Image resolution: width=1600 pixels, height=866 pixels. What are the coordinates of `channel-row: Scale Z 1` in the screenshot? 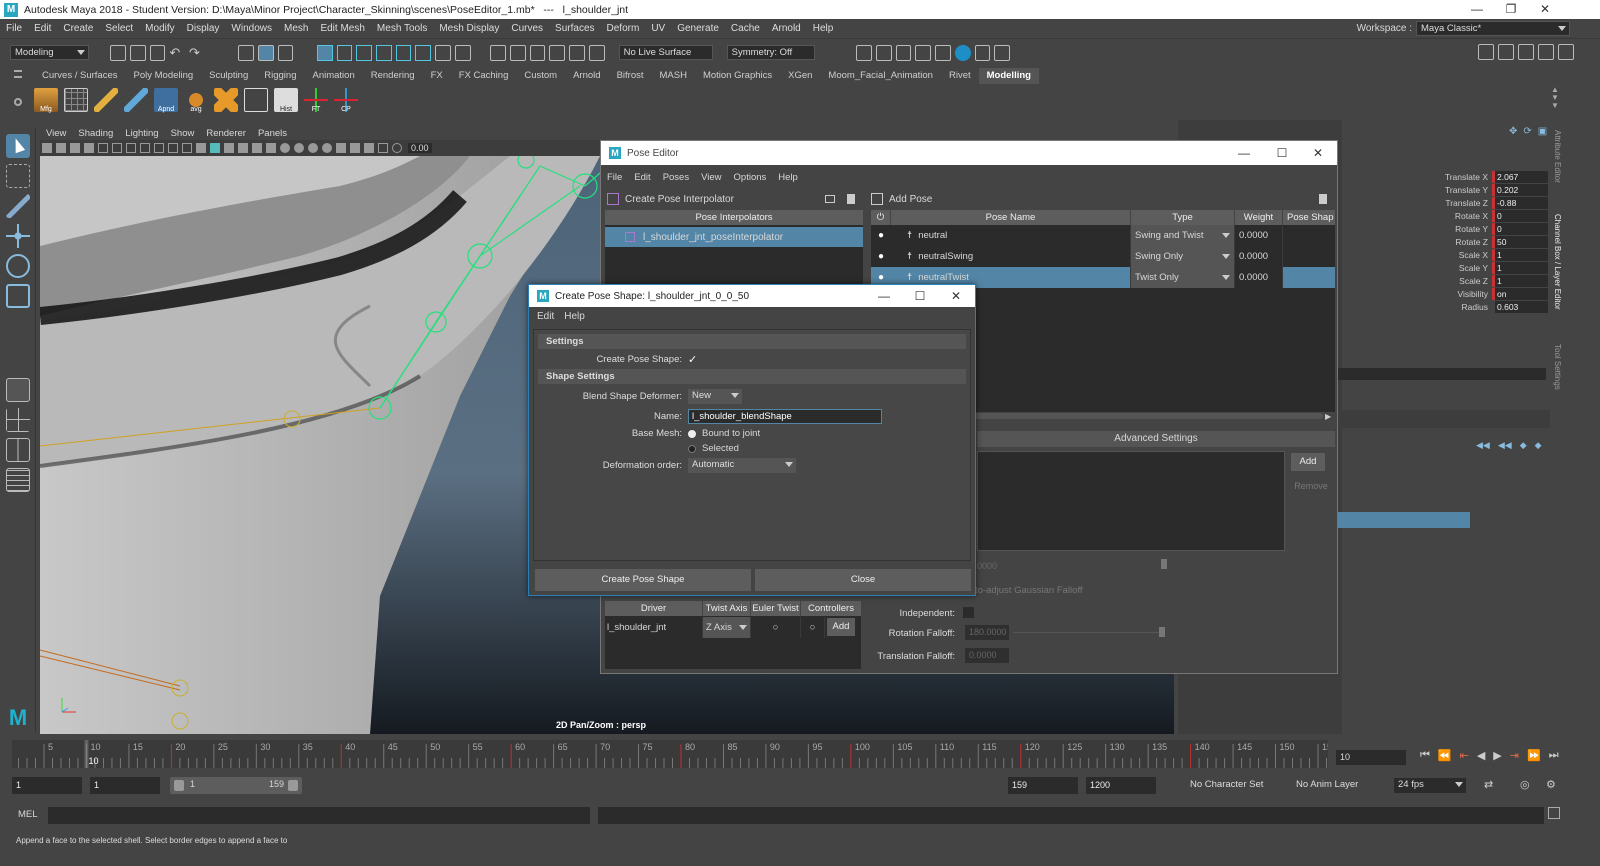 It's located at (1449, 280).